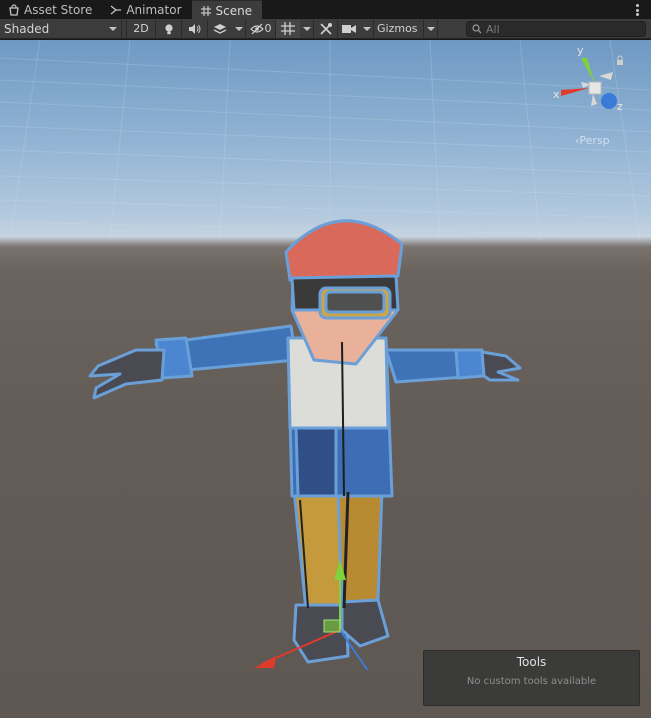 This screenshot has height=718, width=651. I want to click on orientation-gizmo: y x z, so click(593, 85).